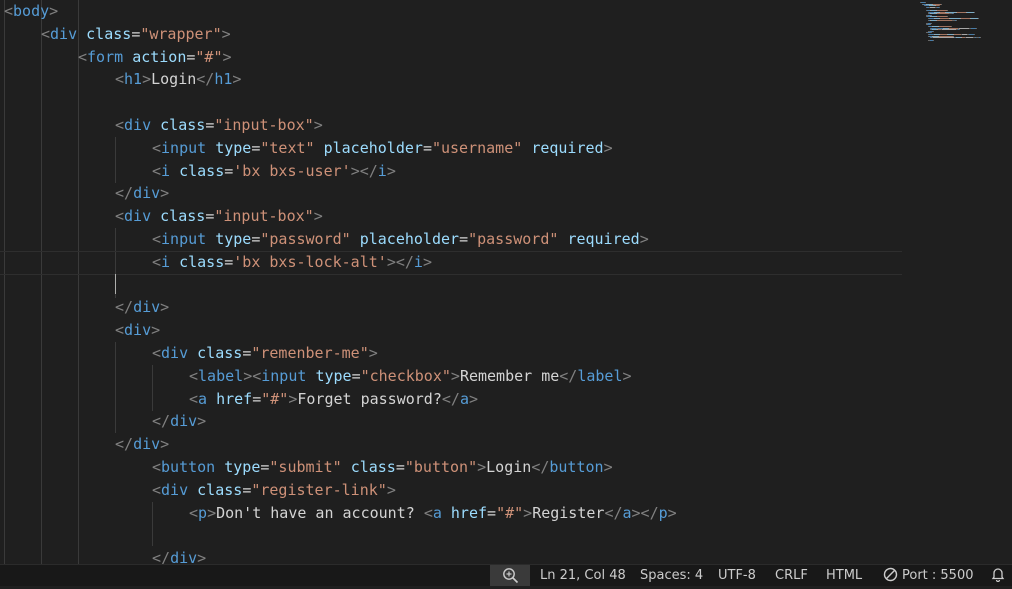 The image size is (1012, 589). What do you see at coordinates (791, 575) in the screenshot?
I see `line-ending-setting: CRLF` at bounding box center [791, 575].